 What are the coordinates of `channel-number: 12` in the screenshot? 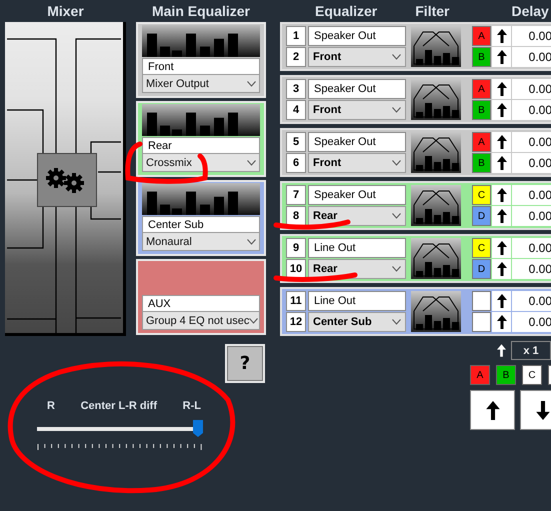 It's located at (296, 322).